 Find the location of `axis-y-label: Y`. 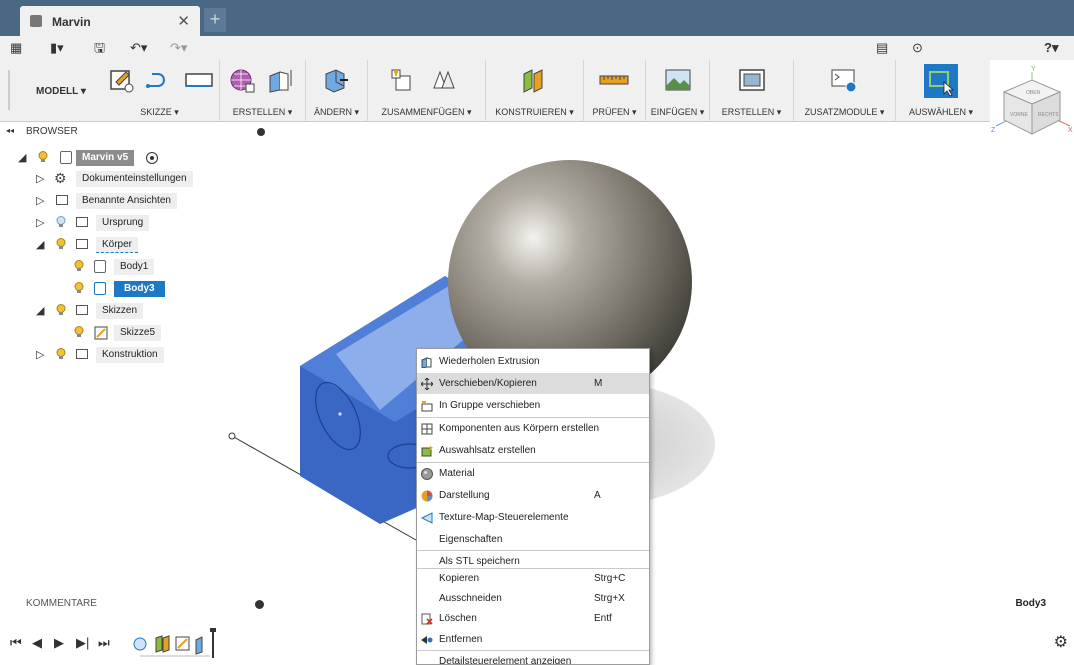

axis-y-label: Y is located at coordinates (1033, 69).